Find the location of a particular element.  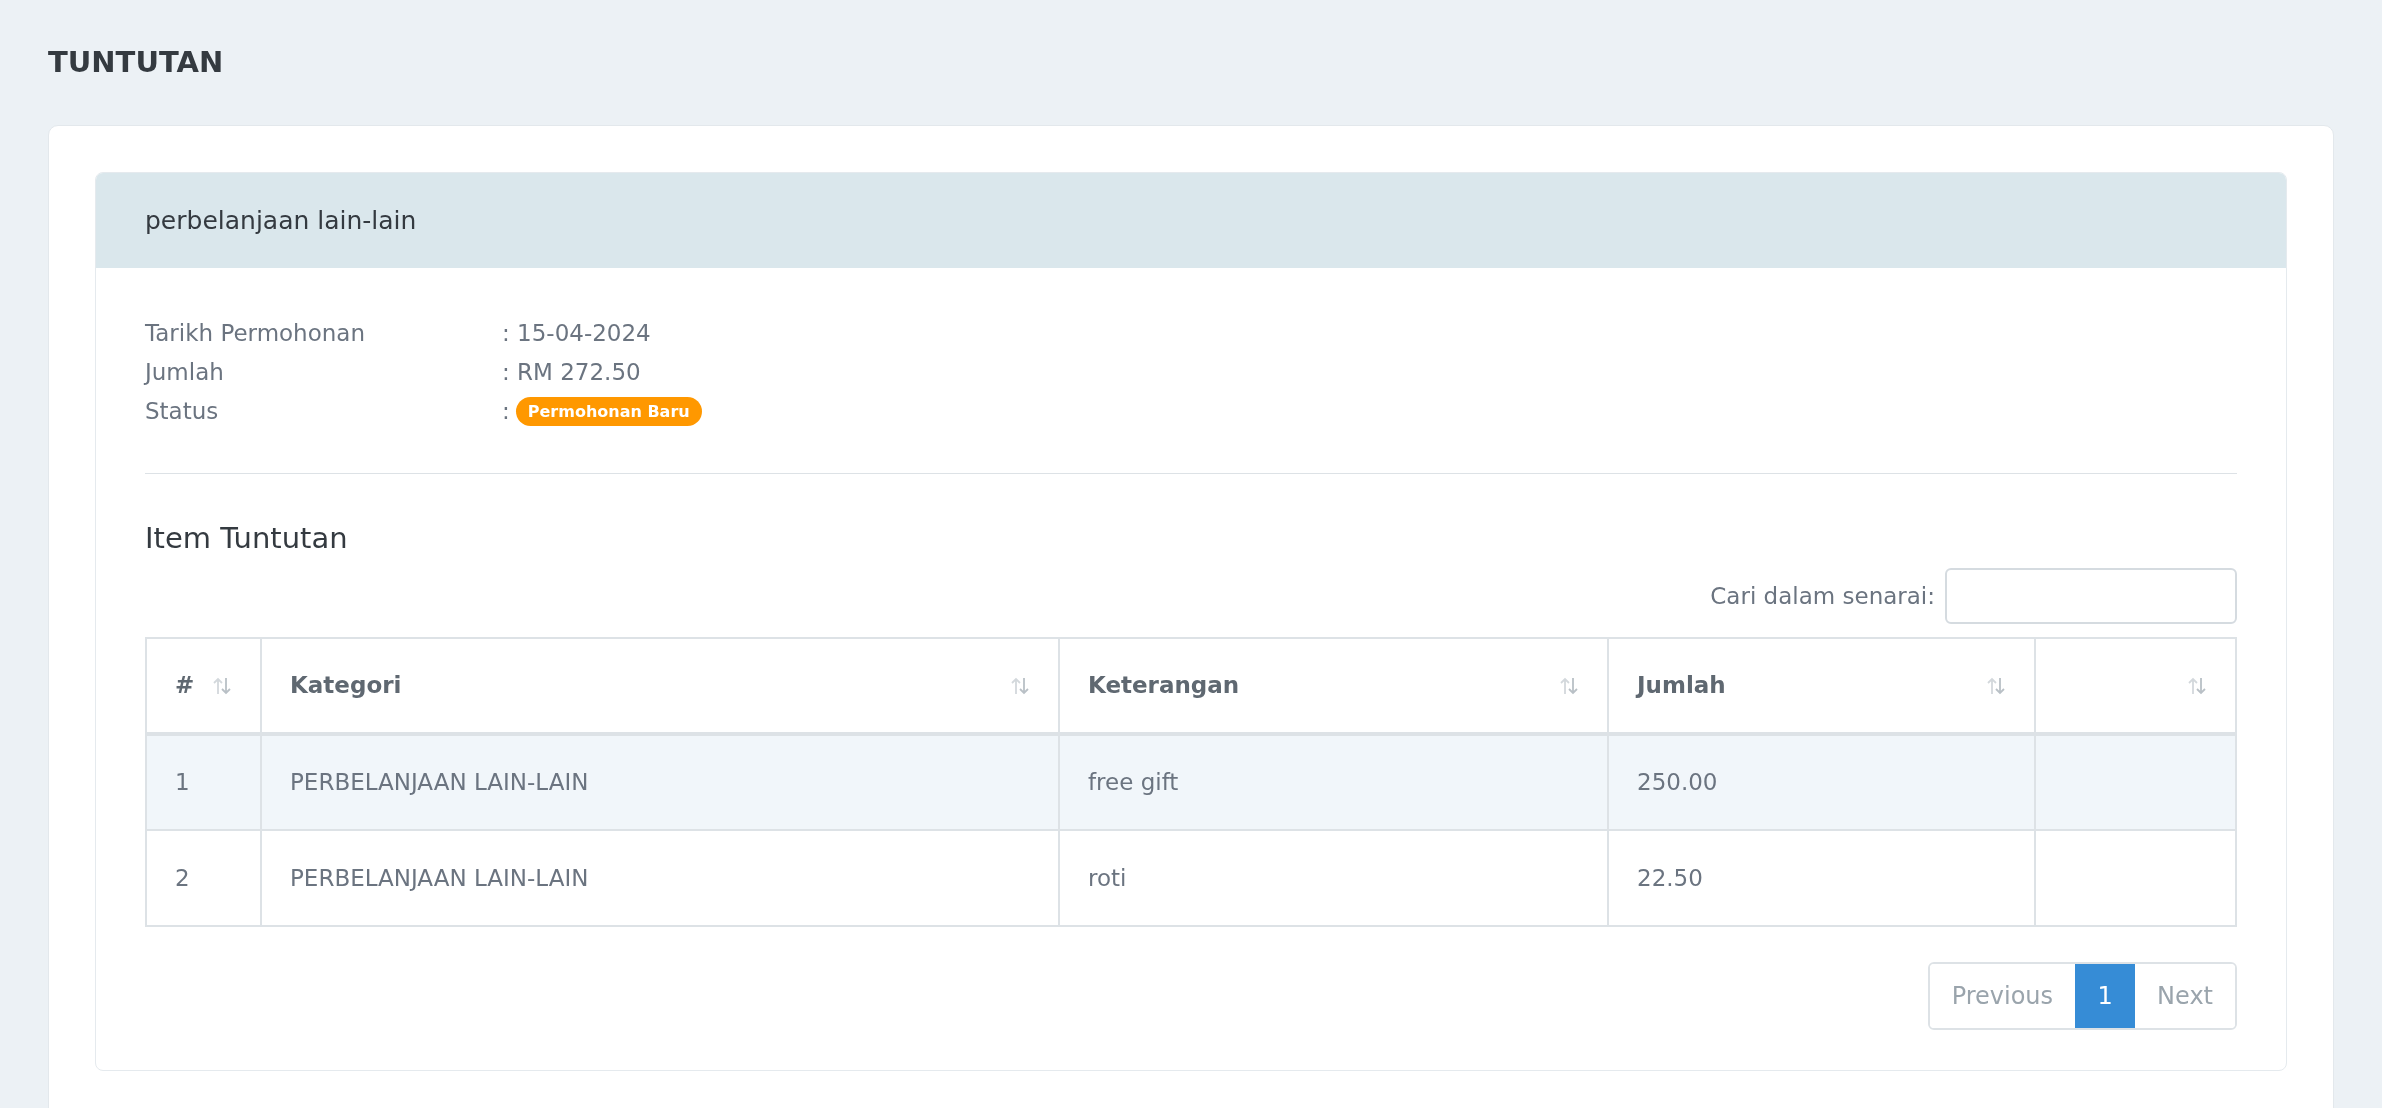

status-badge: Permohonan Baru is located at coordinates (608, 411).